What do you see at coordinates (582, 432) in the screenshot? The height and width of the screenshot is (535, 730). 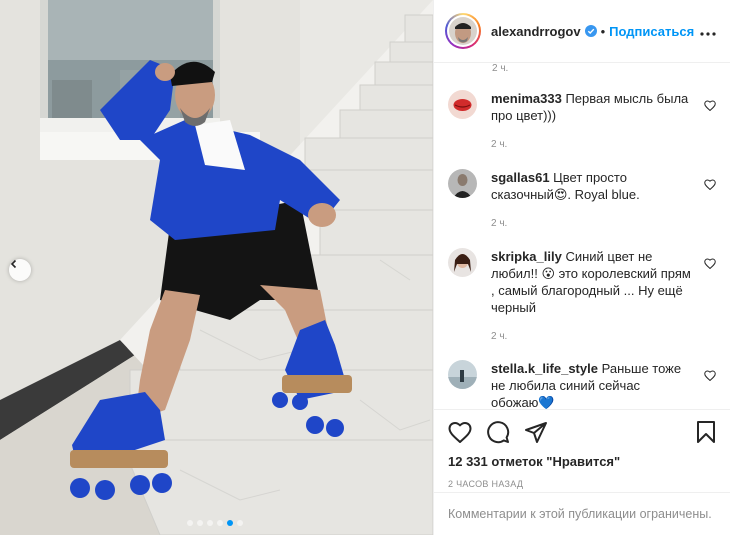 I see `action-buttons` at bounding box center [582, 432].